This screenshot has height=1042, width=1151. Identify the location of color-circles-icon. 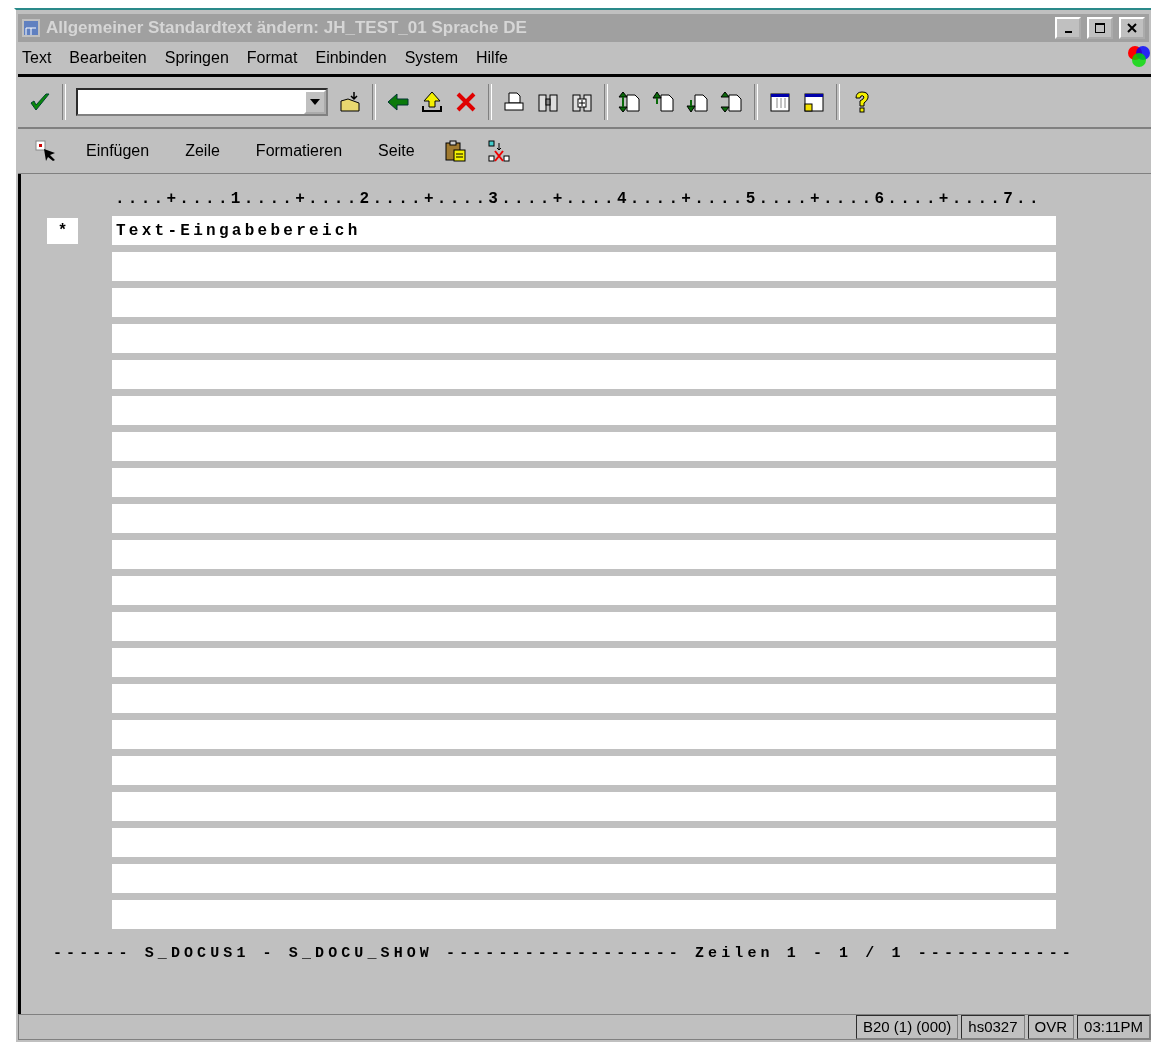
(1139, 56).